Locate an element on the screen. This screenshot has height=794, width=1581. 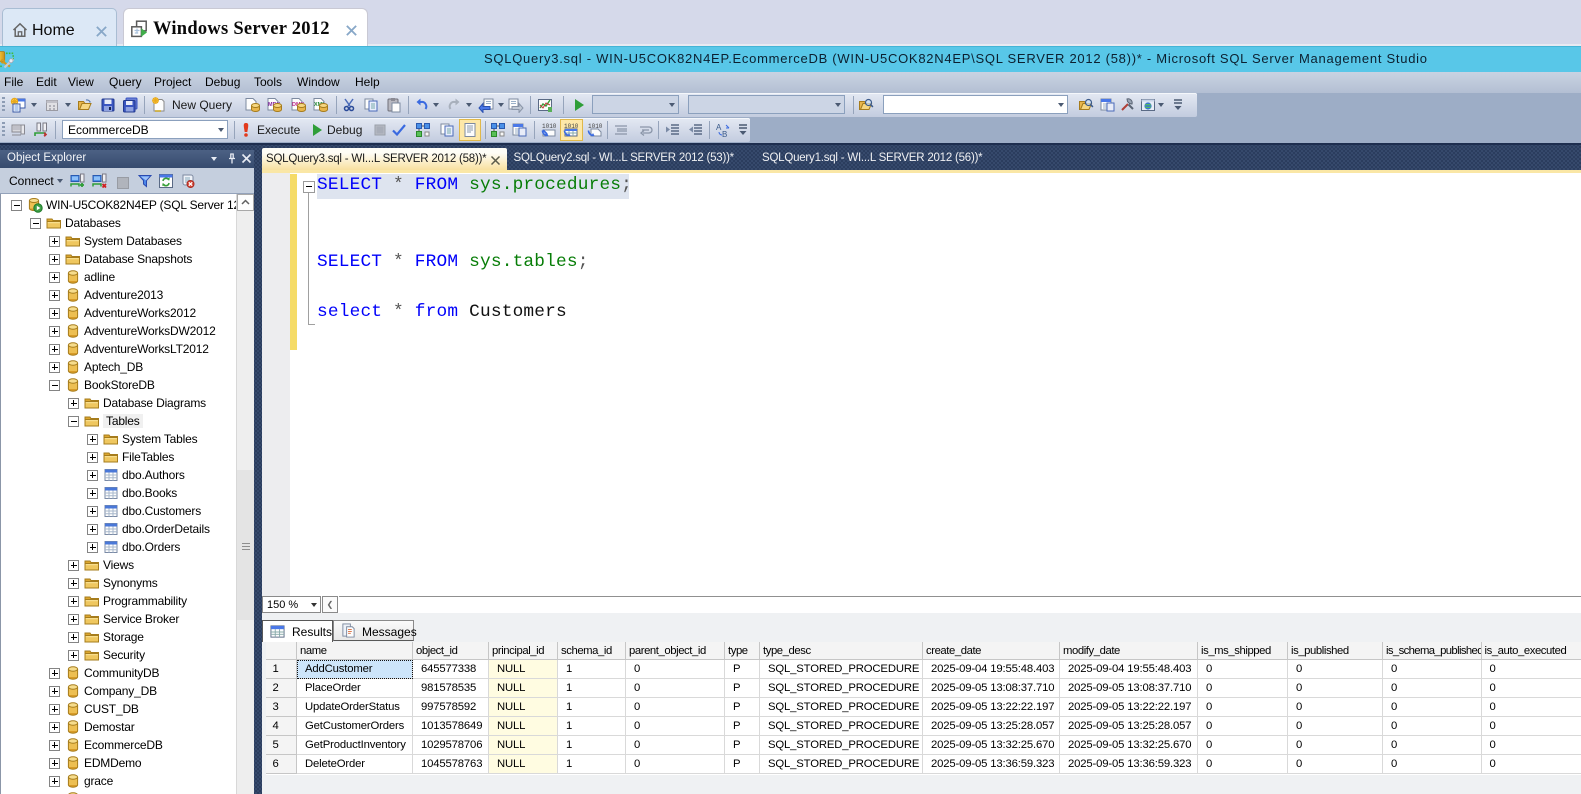
svg-text: 1010 is located at coordinates (549, 126).